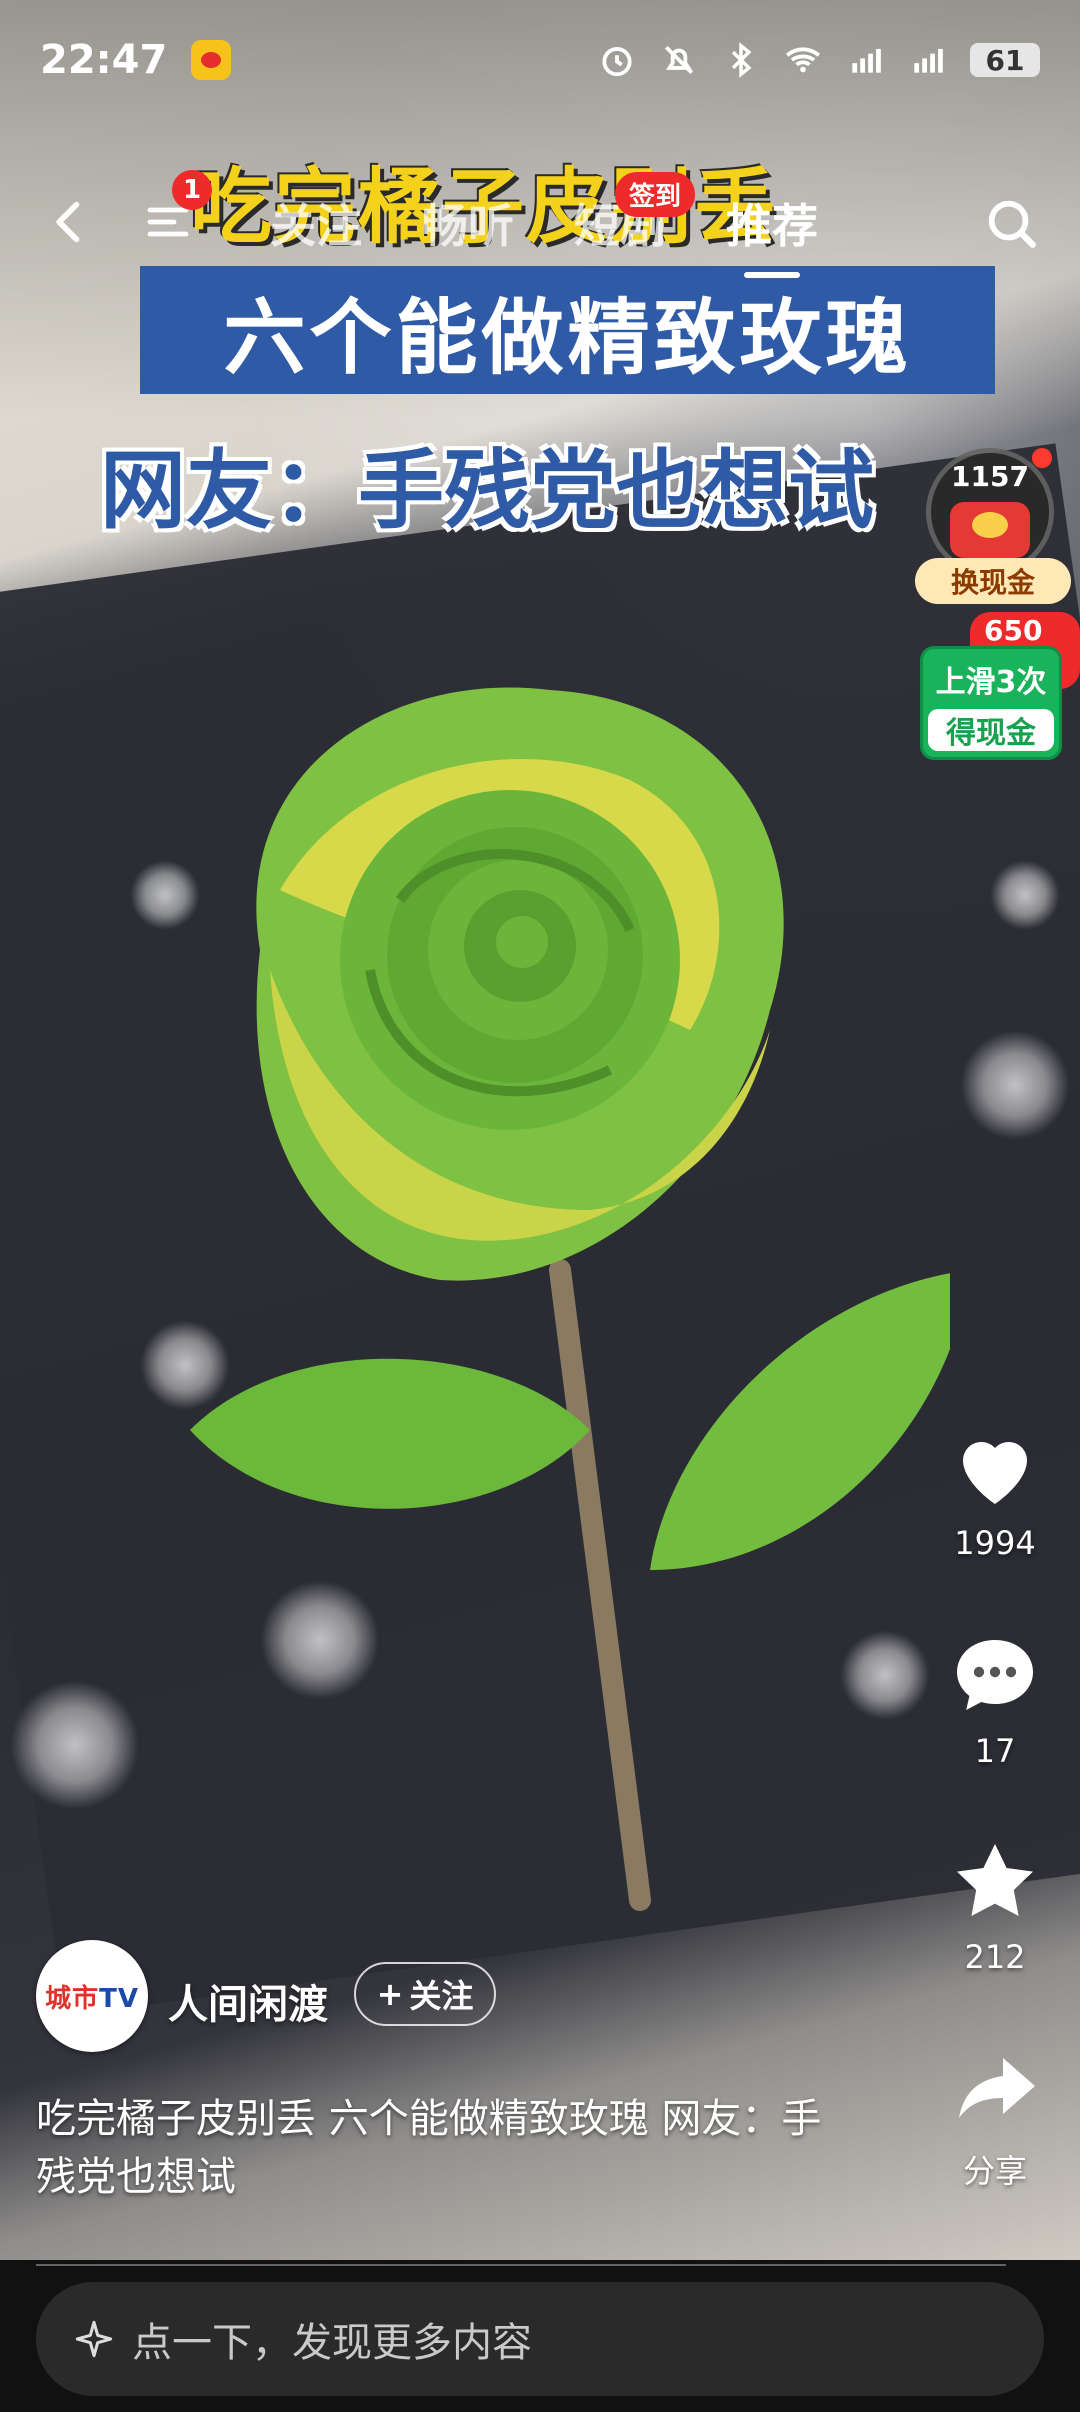 This screenshot has width=1080, height=2412. I want to click on discover-search-bar: 点一下，发现更多内容, so click(540, 2339).